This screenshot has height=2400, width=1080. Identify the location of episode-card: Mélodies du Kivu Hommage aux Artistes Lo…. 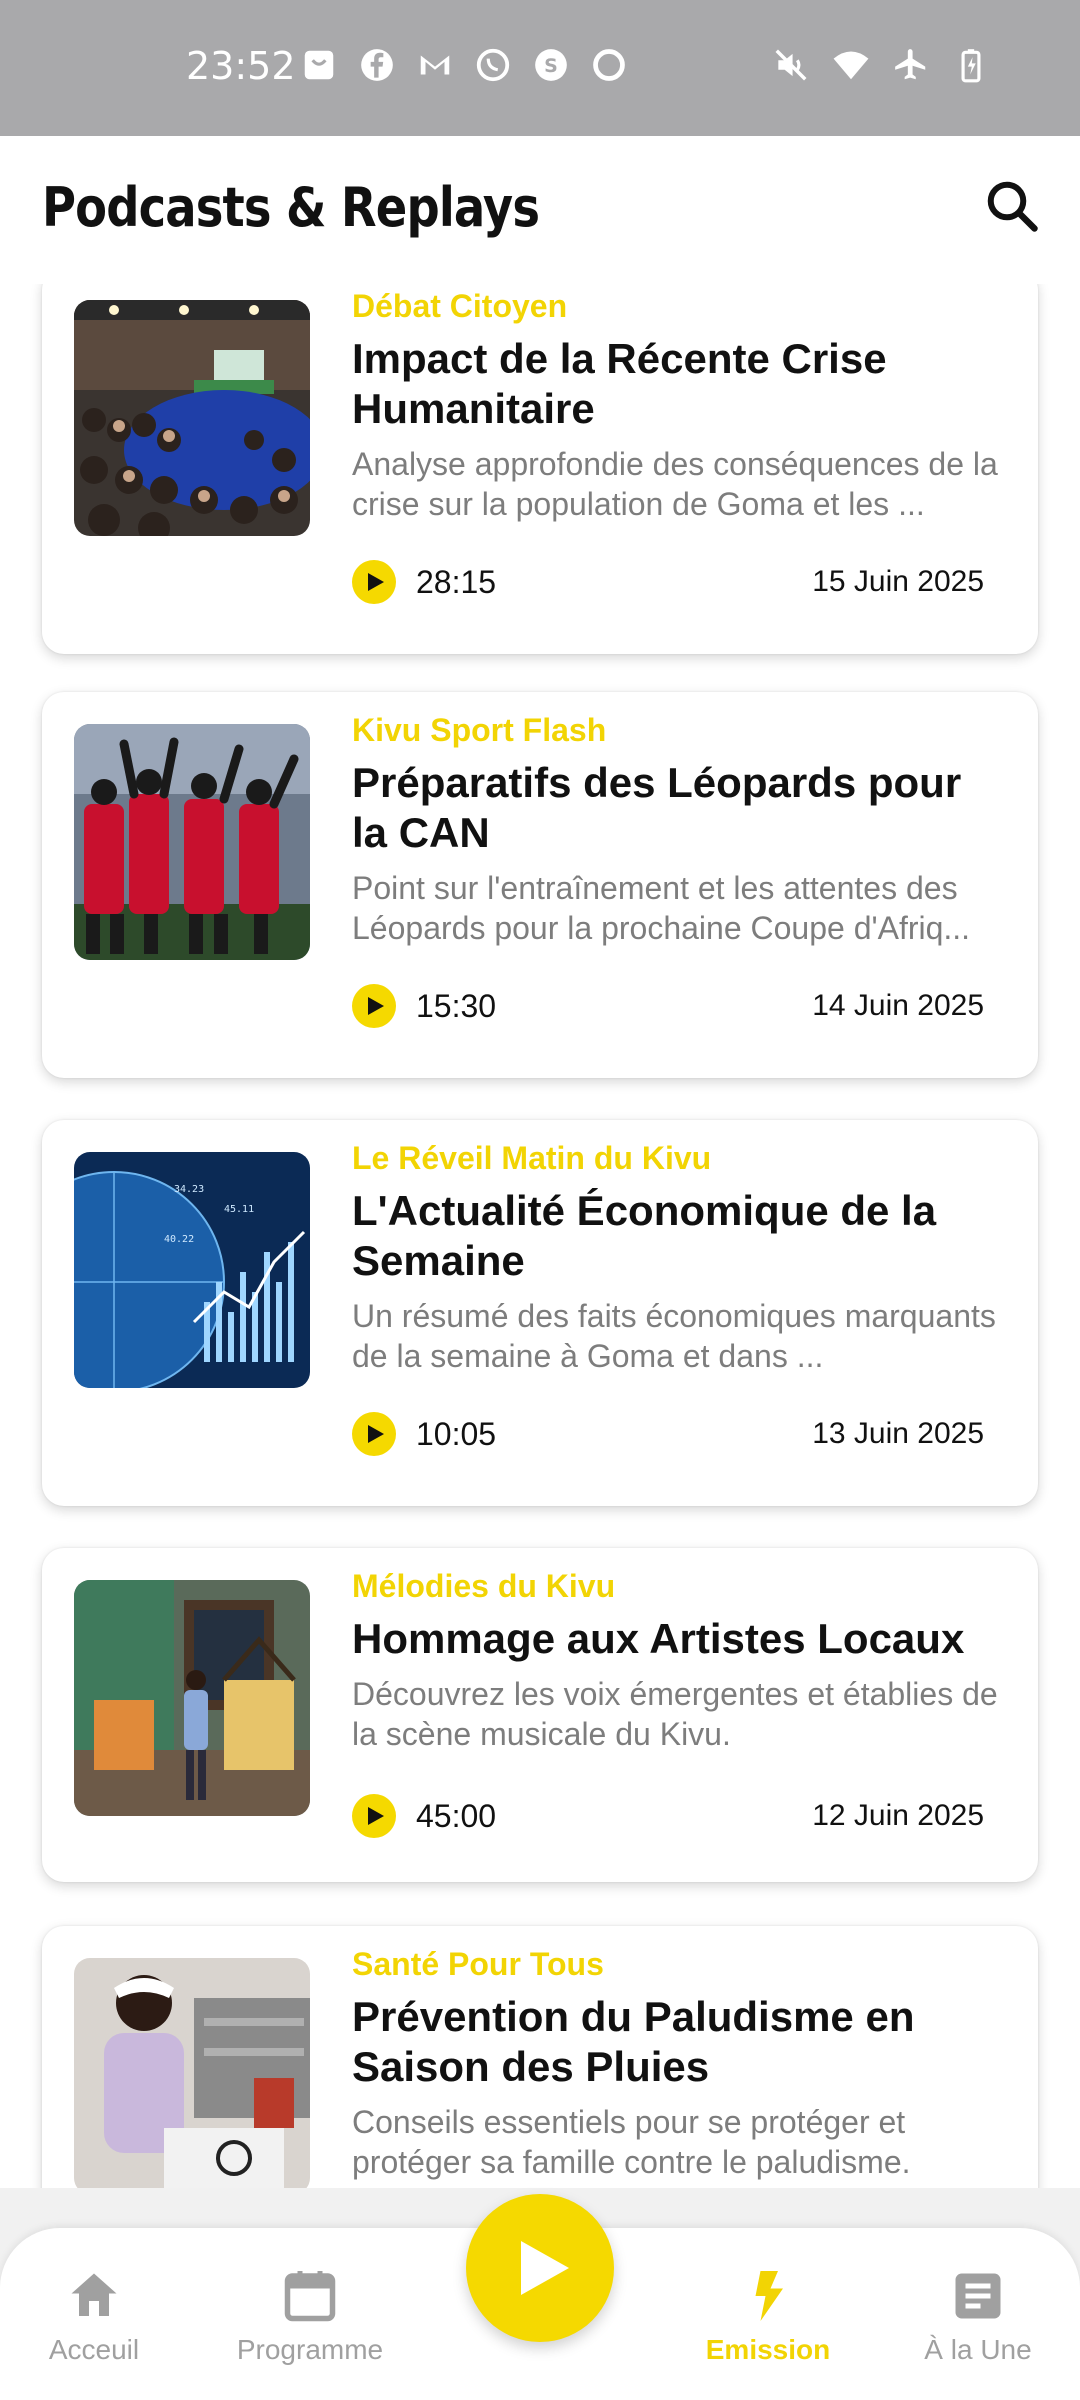
(540, 1715).